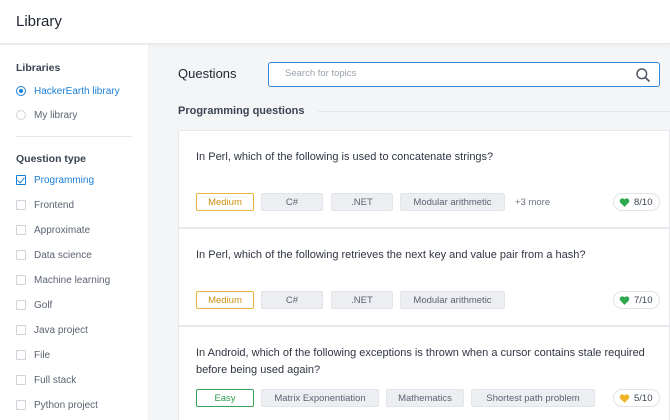 The width and height of the screenshot is (670, 420). Describe the element at coordinates (643, 300) in the screenshot. I see `score-value: 7/10` at that location.